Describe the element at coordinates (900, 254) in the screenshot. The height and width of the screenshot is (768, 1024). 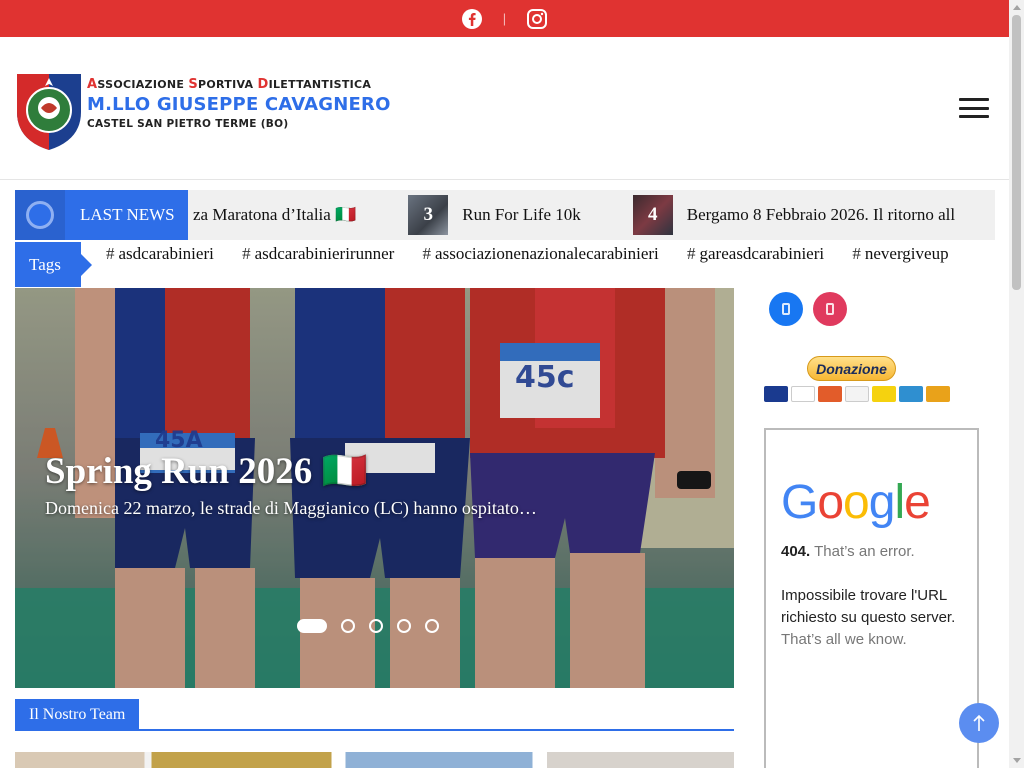
I see `tag-link: # nevergiveup` at that location.